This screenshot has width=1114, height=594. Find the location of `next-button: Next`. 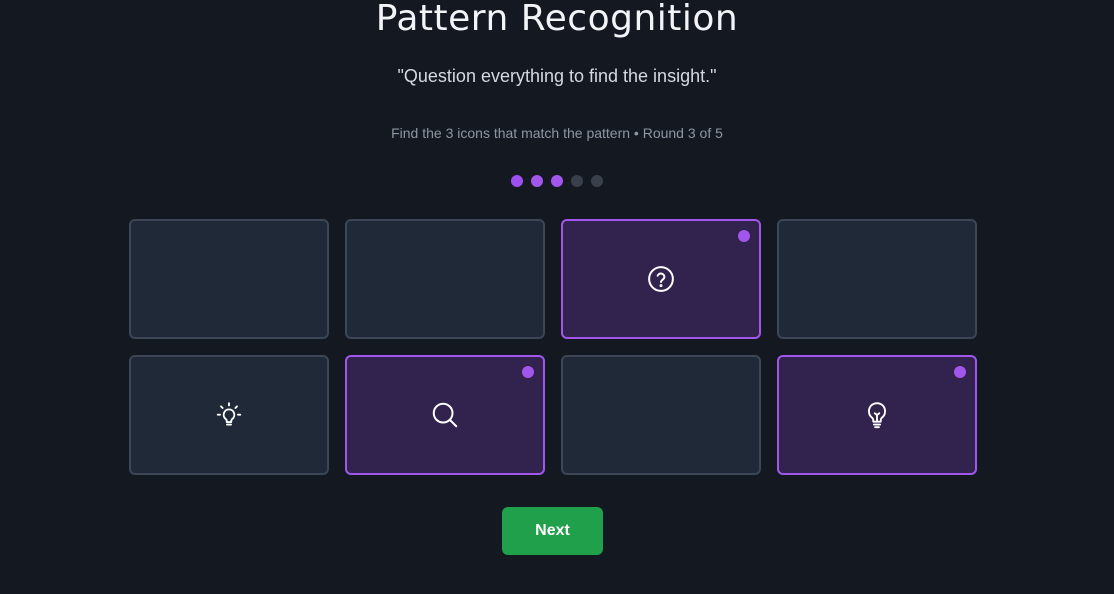

next-button: Next is located at coordinates (552, 531).